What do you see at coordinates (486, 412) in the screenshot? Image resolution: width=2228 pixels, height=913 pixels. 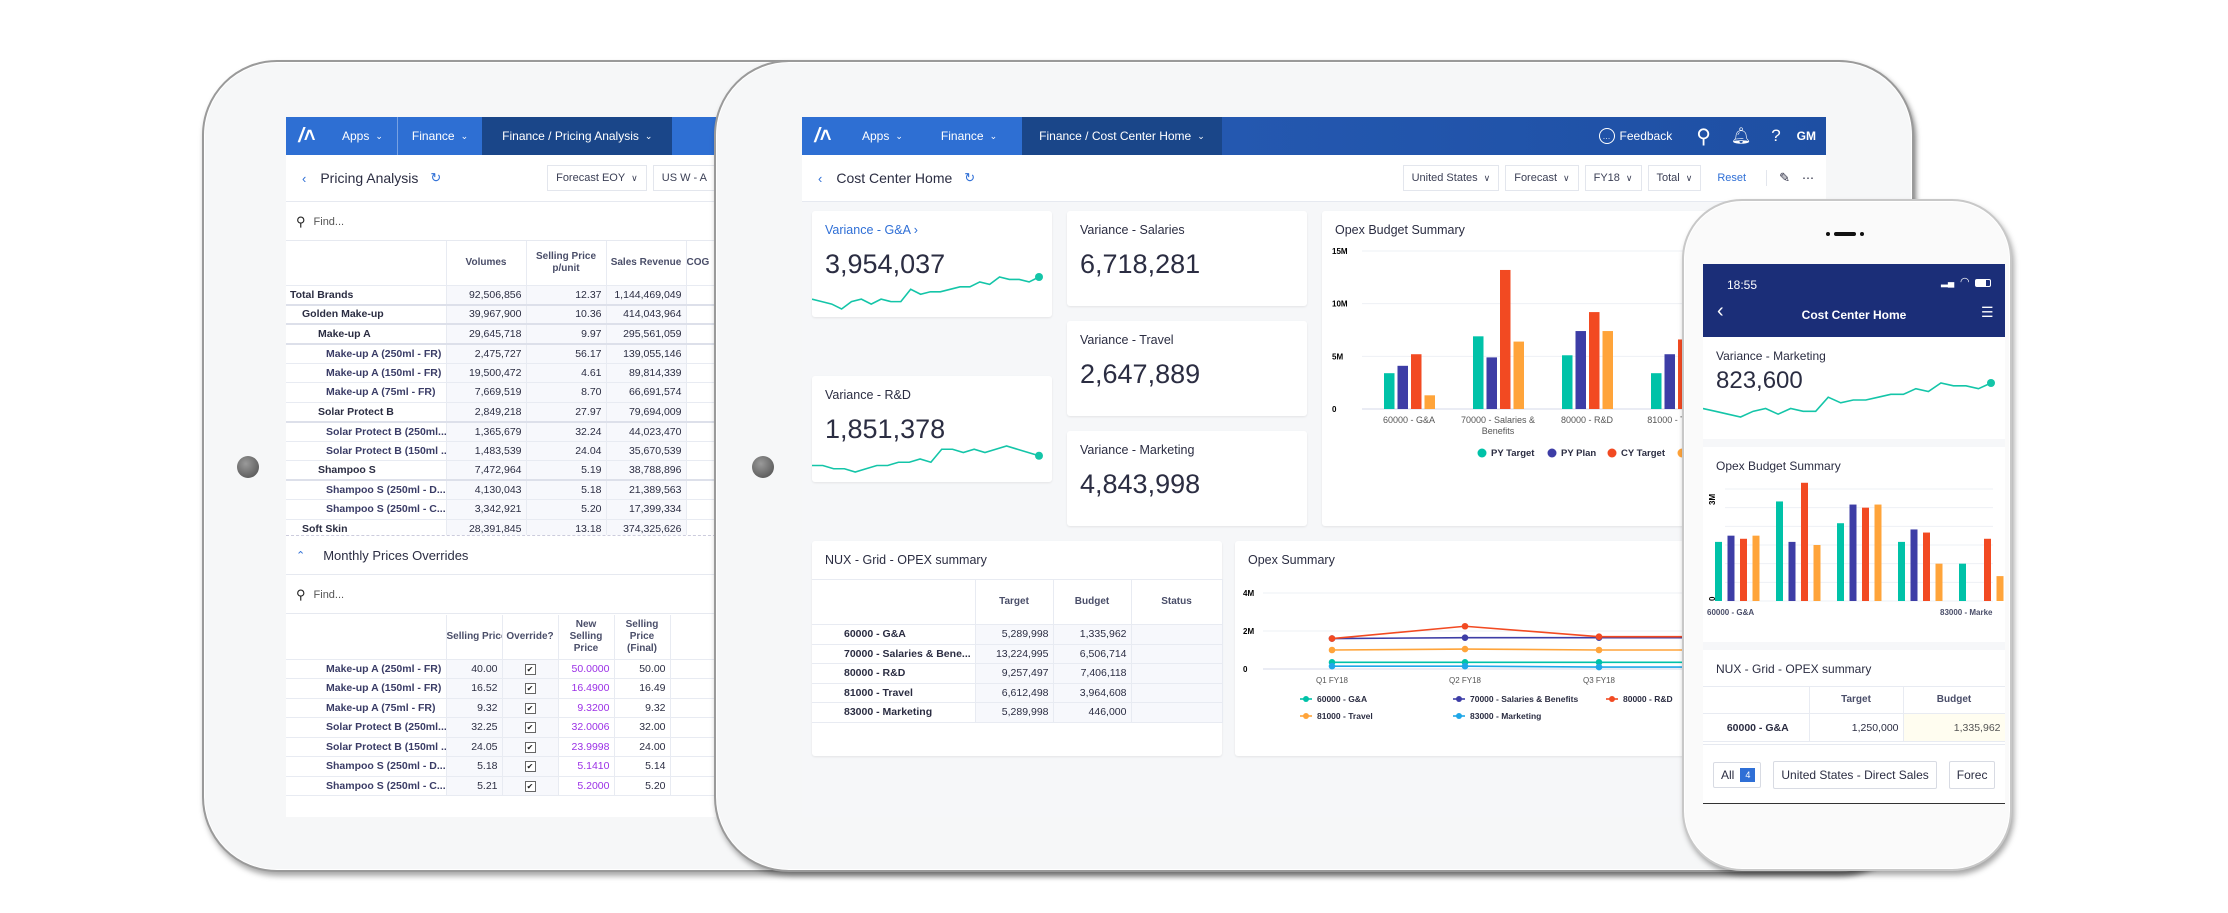 I see `value-cell: 2,849,218` at bounding box center [486, 412].